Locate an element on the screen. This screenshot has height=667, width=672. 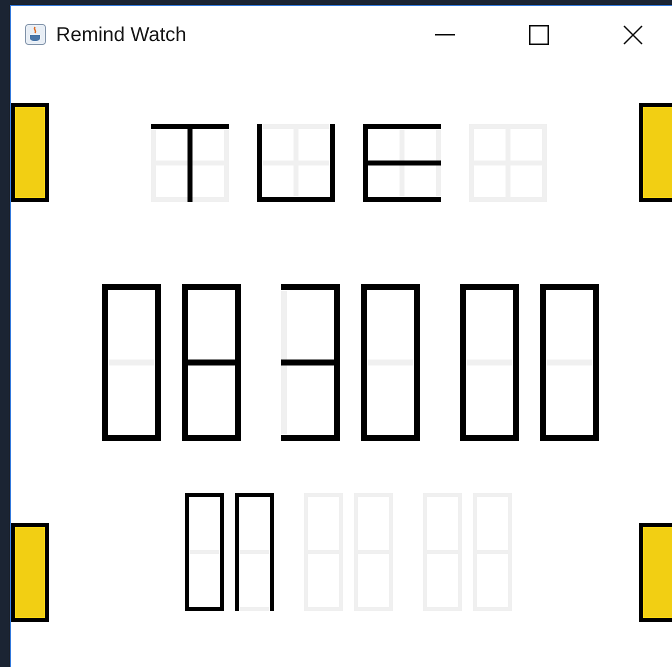
maximize-icon is located at coordinates (539, 34).